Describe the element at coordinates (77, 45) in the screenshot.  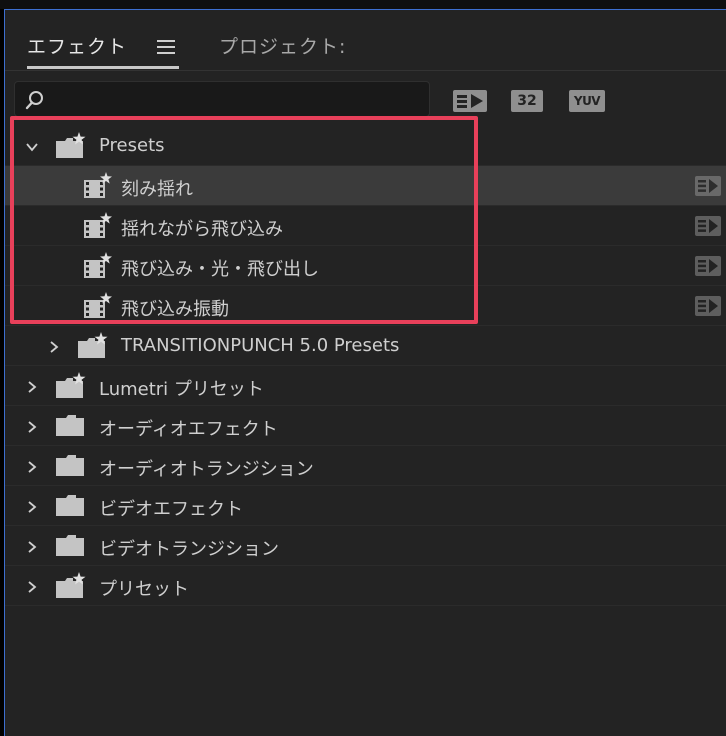
I see `tab-effects: エフェクト` at that location.